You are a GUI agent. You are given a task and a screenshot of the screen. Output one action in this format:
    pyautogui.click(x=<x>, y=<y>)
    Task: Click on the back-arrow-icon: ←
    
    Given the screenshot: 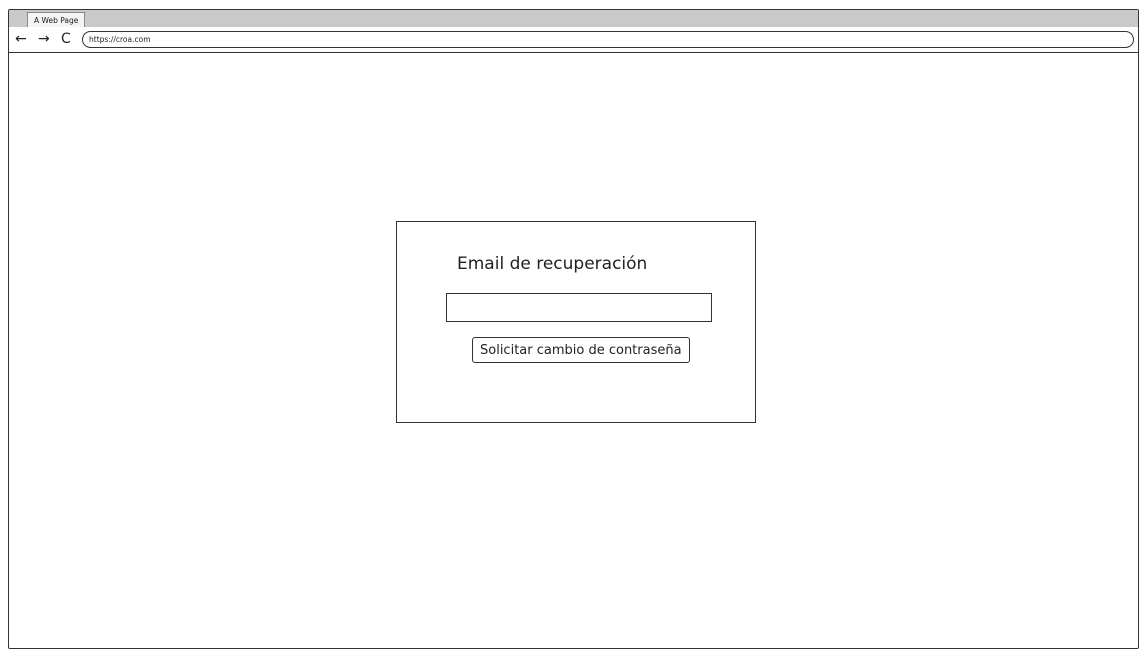 What is the action you would take?
    pyautogui.click(x=21, y=39)
    